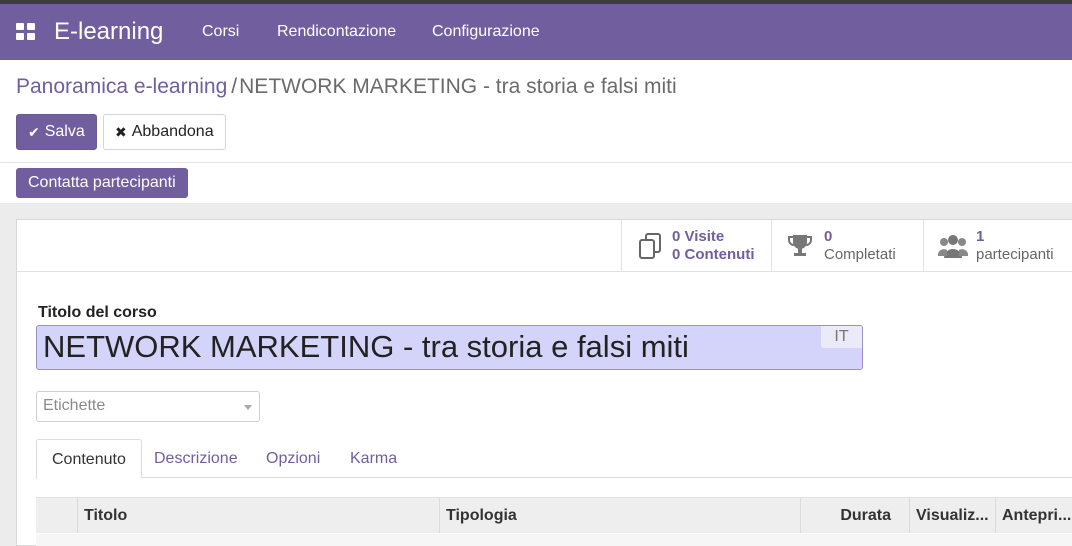  Describe the element at coordinates (554, 540) in the screenshot. I see `table-row` at that location.